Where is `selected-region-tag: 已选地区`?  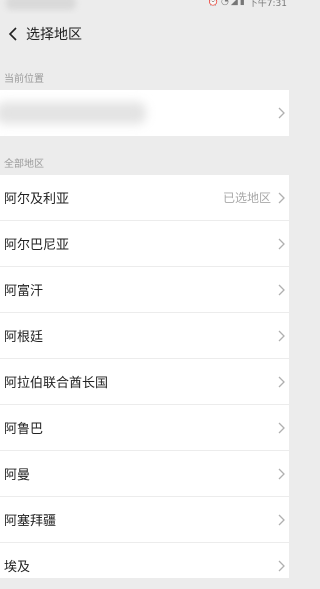 selected-region-tag: 已选地区 is located at coordinates (246, 198).